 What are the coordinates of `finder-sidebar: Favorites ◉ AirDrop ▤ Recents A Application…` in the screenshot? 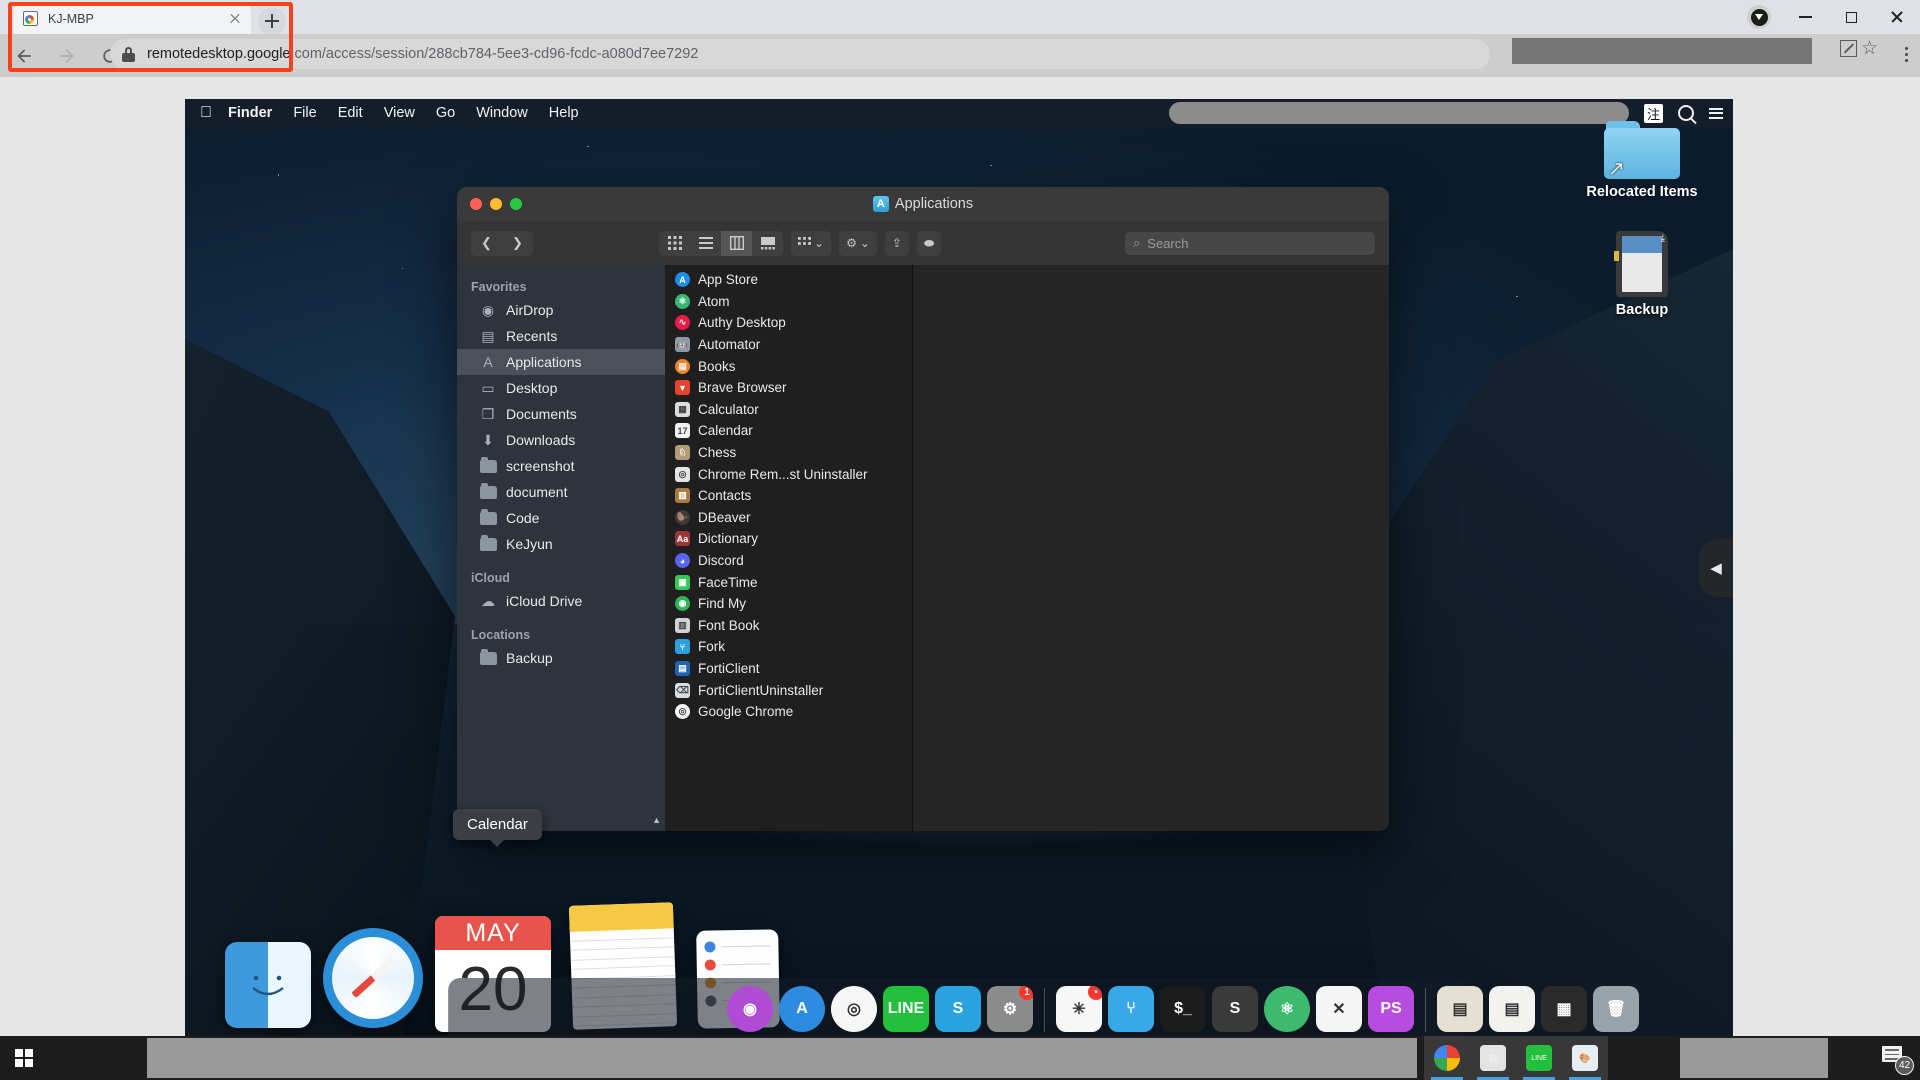 It's located at (561, 548).